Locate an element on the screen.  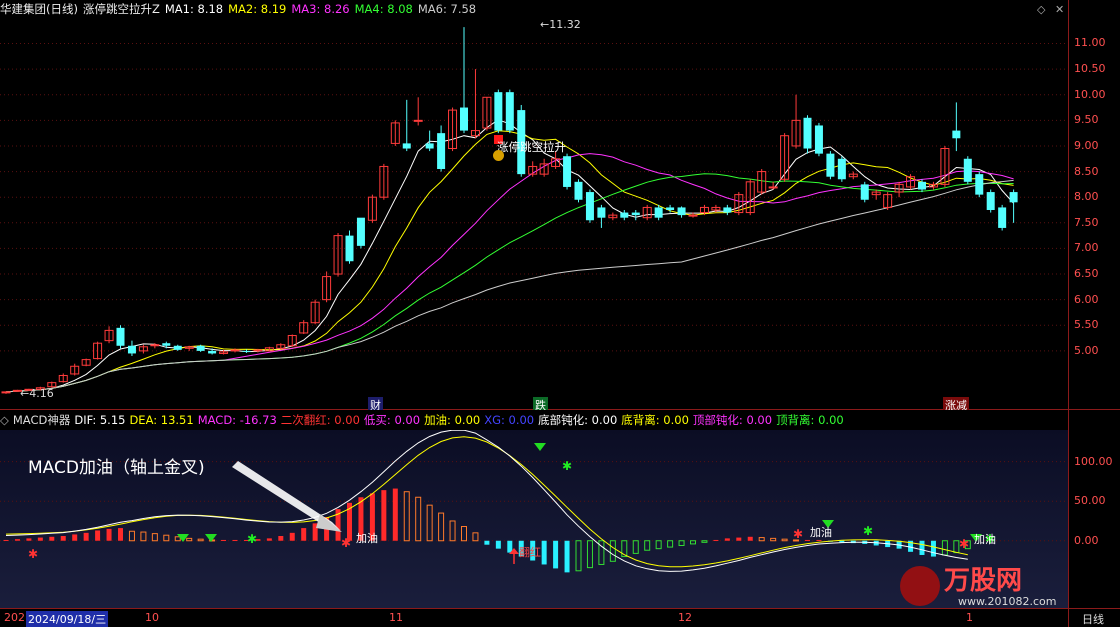
ma2-label: MA2: 8.19 is located at coordinates (257, 8).